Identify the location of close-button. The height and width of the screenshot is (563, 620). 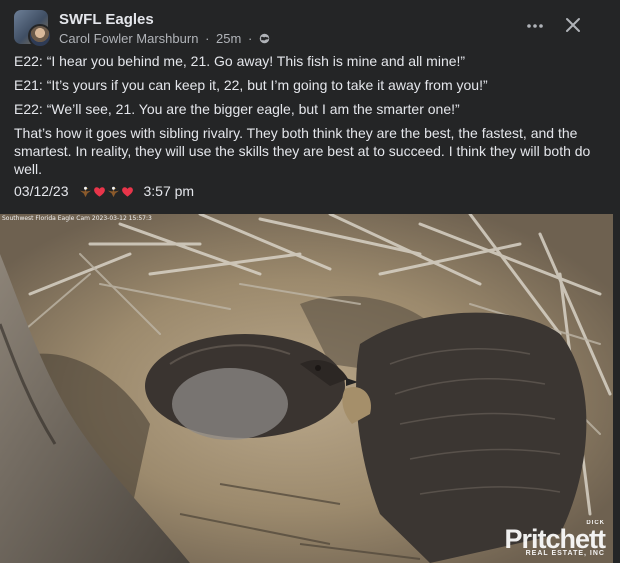
(573, 25).